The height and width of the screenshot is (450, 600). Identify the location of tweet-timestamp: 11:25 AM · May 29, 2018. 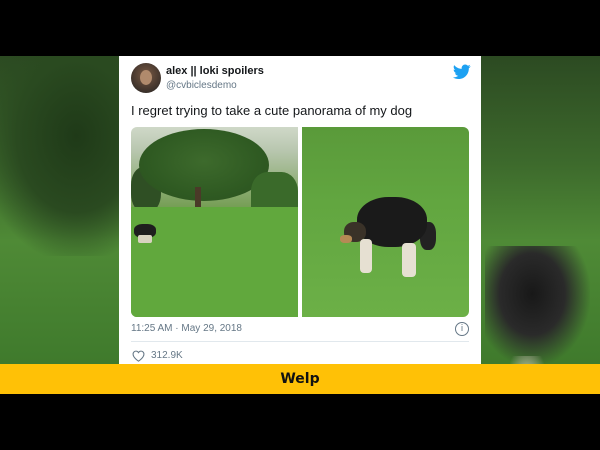
(186, 328).